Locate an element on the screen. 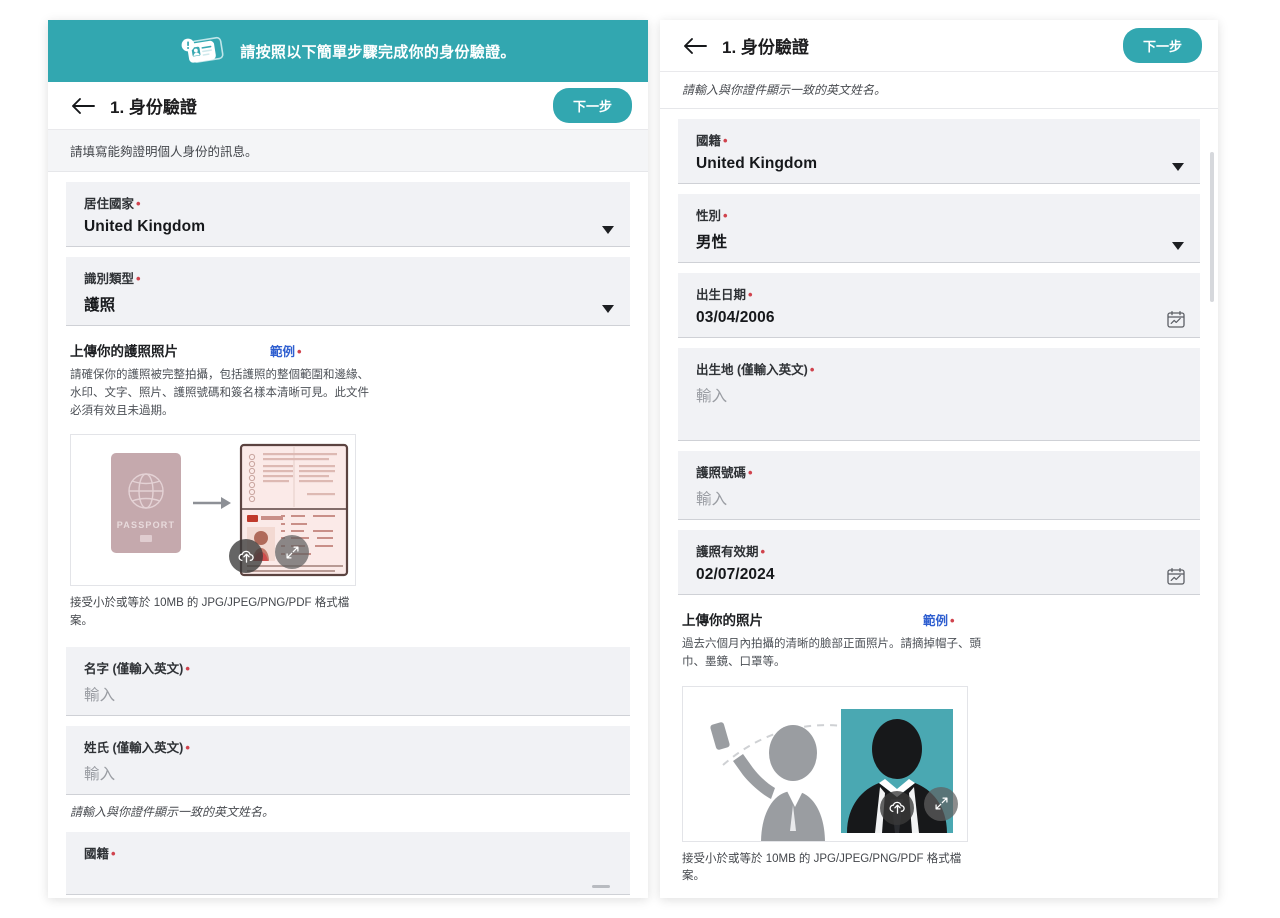 This screenshot has width=1280, height=918. field-label: 出生日期 • is located at coordinates (939, 293).